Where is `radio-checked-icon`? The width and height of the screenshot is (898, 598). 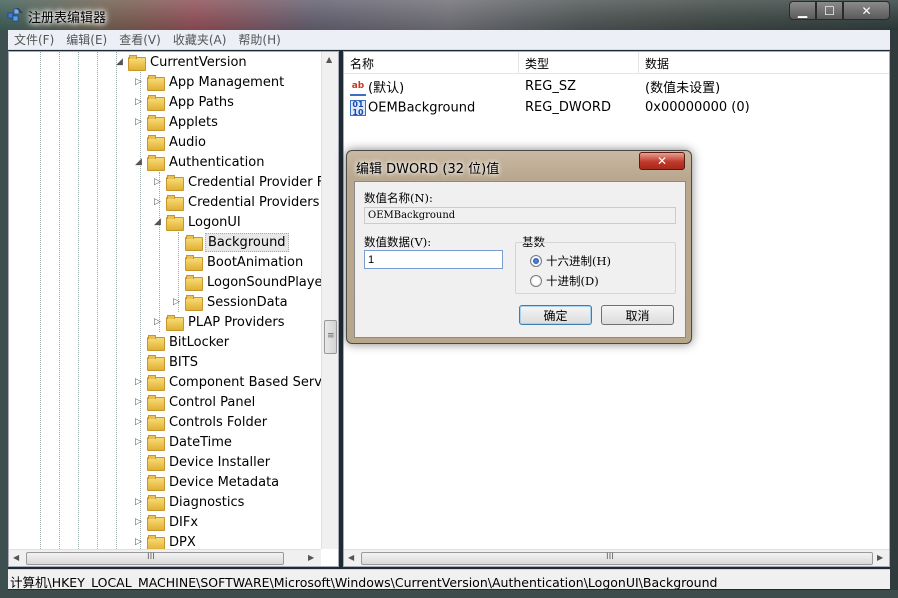
radio-checked-icon is located at coordinates (536, 261).